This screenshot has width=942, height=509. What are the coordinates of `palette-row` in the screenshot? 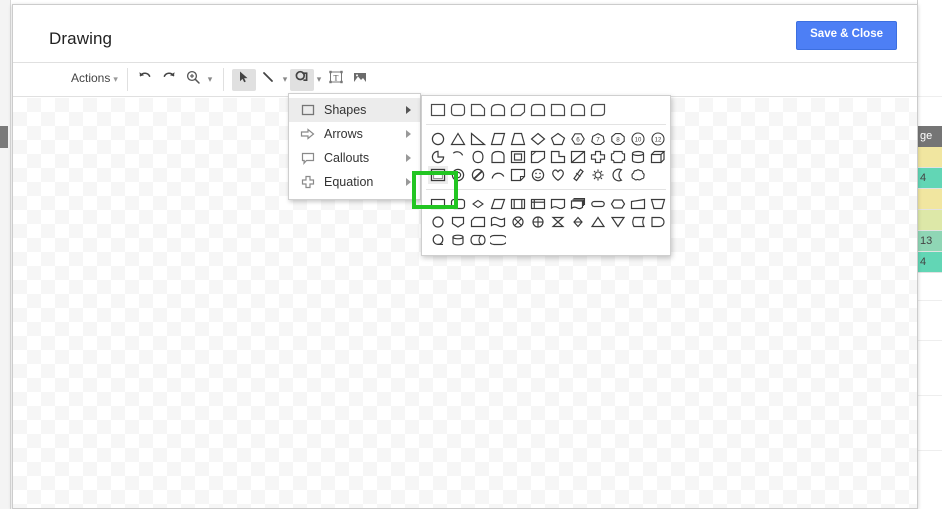 It's located at (546, 204).